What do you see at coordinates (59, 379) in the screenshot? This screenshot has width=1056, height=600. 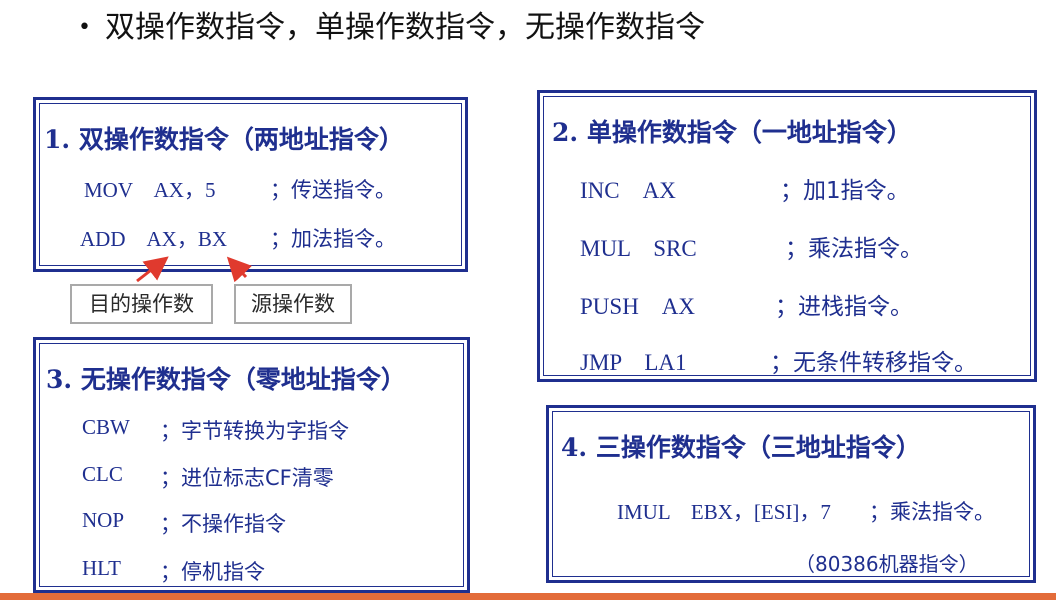 I see `box-number: 3.` at bounding box center [59, 379].